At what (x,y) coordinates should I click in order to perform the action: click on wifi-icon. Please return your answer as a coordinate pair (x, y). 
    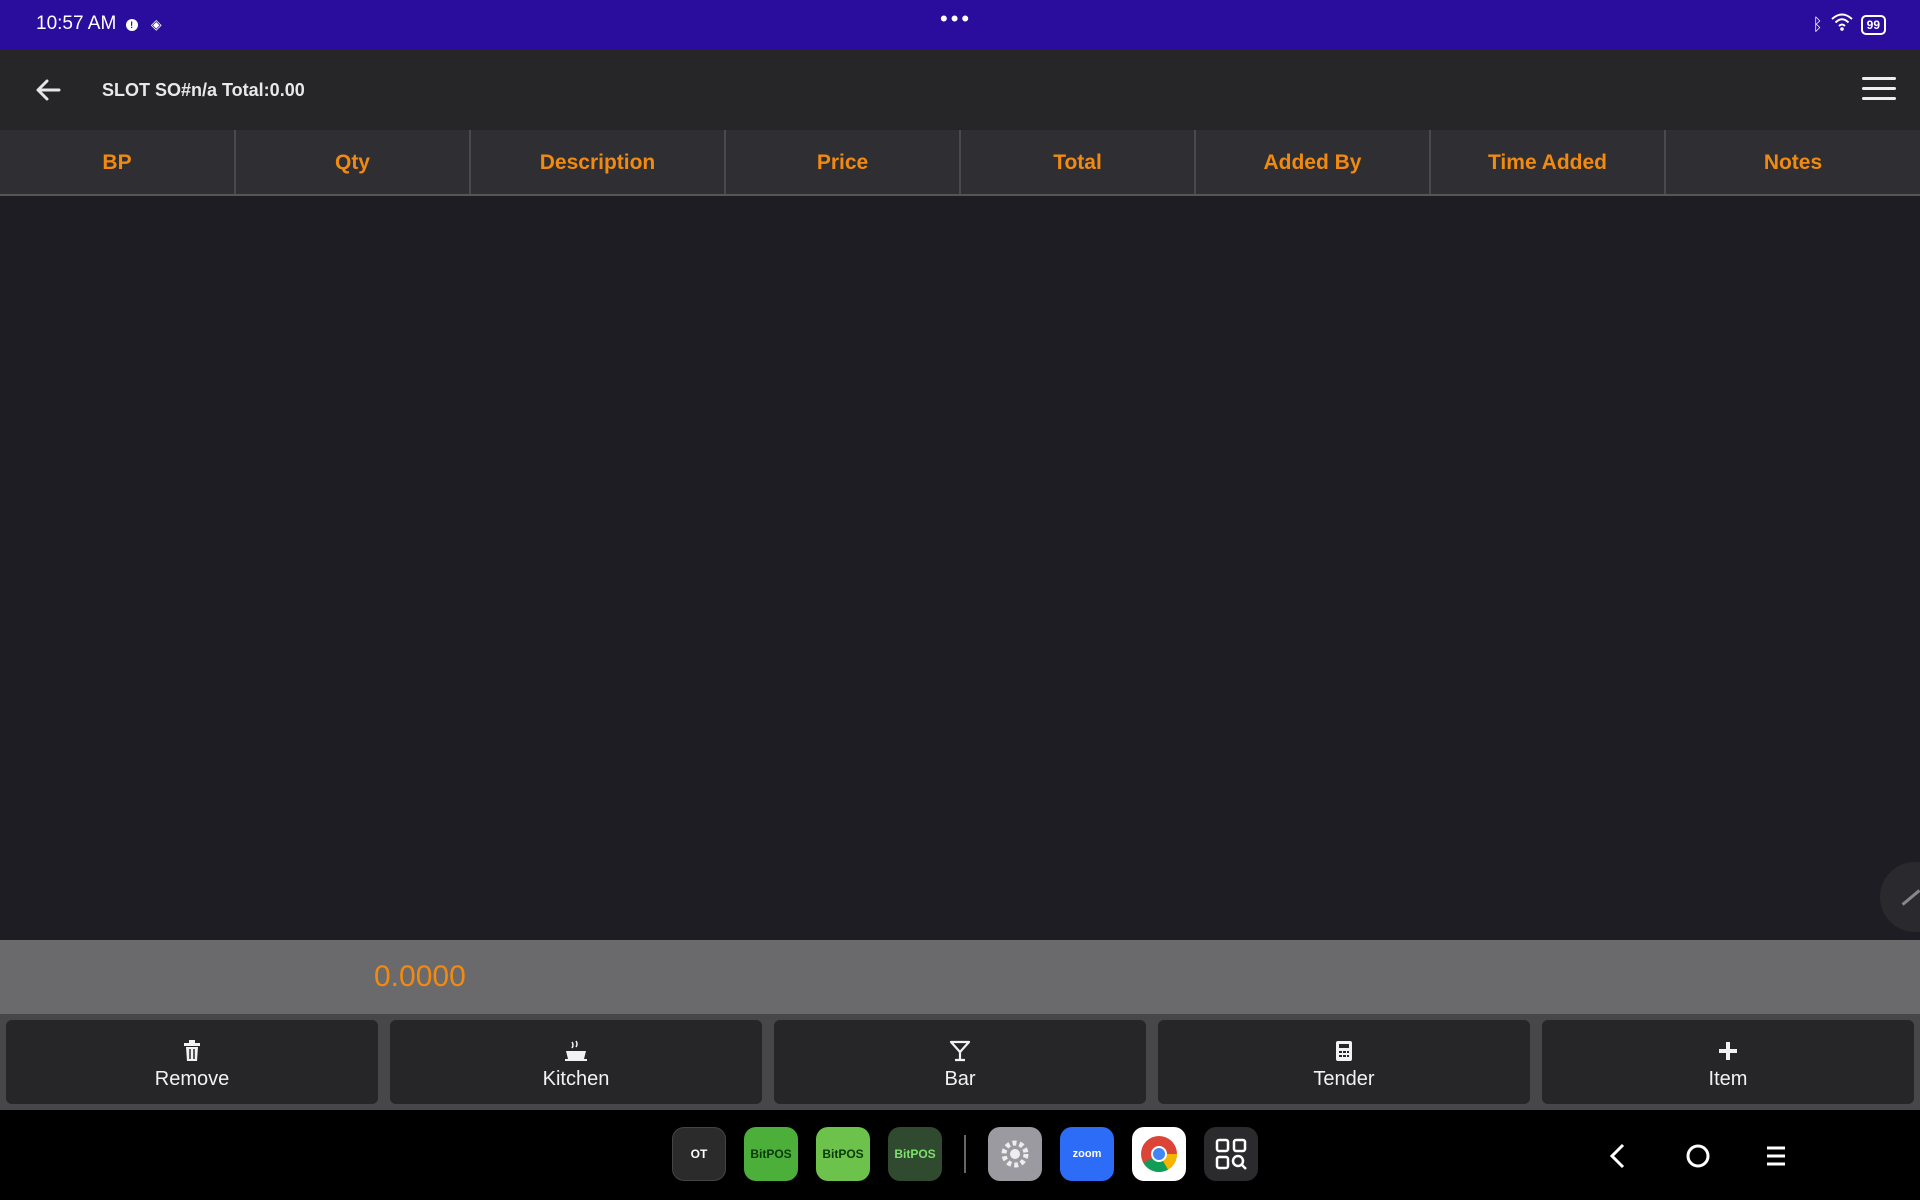
    Looking at the image, I should click on (1841, 24).